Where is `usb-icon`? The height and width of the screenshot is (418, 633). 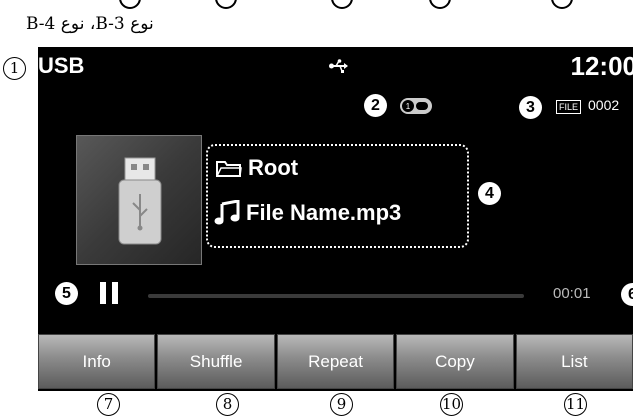 usb-icon is located at coordinates (338, 66).